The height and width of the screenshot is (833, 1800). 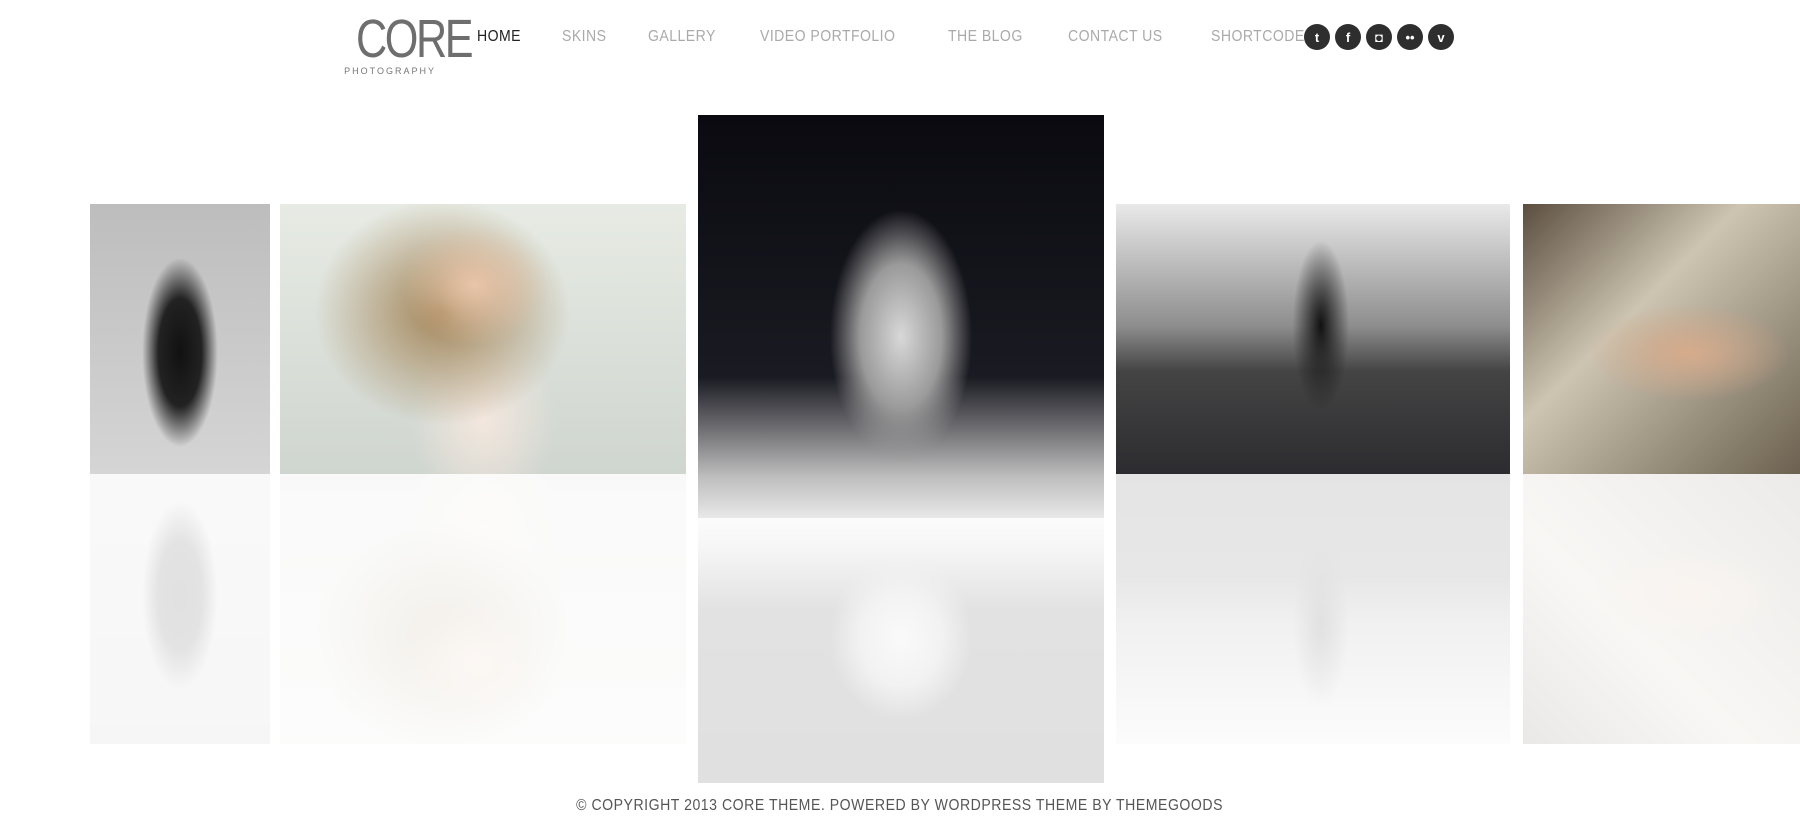 What do you see at coordinates (1441, 37) in the screenshot?
I see `vimeo-icon: v` at bounding box center [1441, 37].